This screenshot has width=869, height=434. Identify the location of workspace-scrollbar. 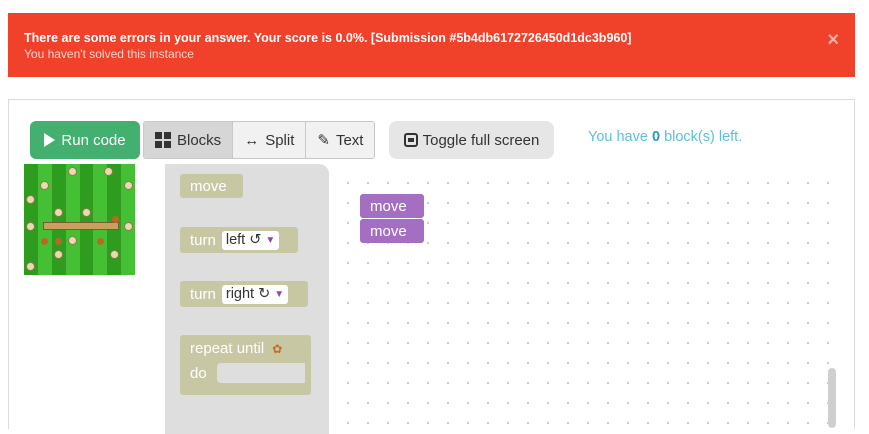
(832, 398).